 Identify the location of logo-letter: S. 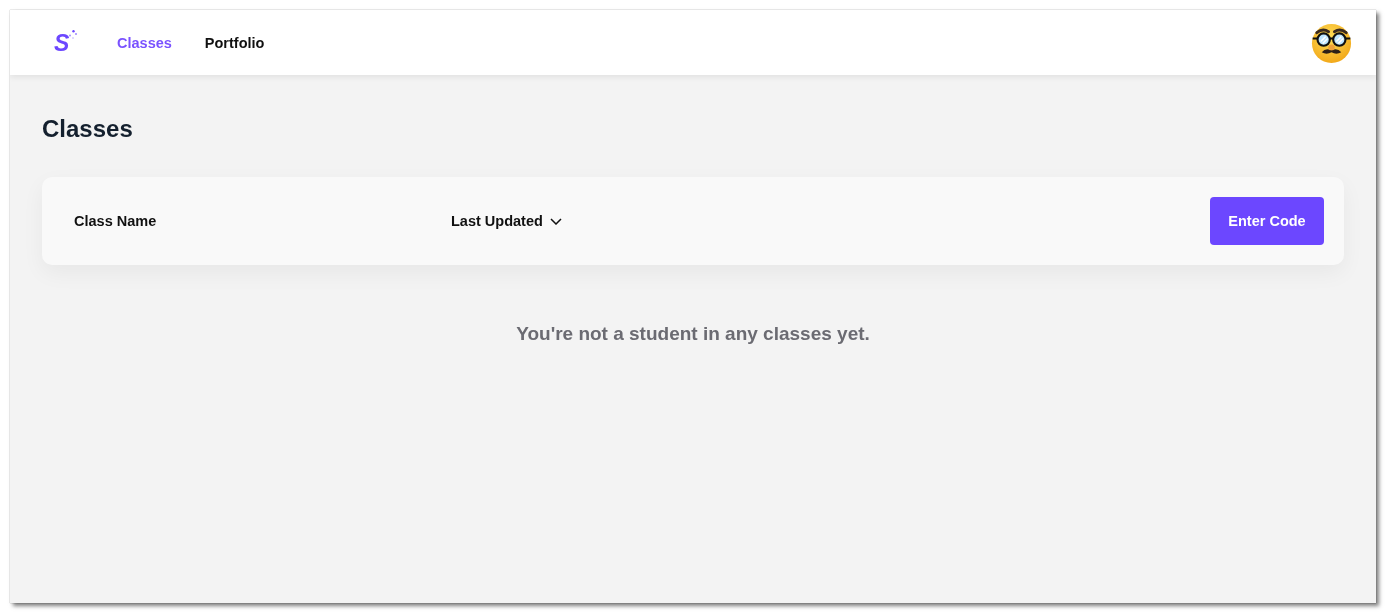
(62, 42).